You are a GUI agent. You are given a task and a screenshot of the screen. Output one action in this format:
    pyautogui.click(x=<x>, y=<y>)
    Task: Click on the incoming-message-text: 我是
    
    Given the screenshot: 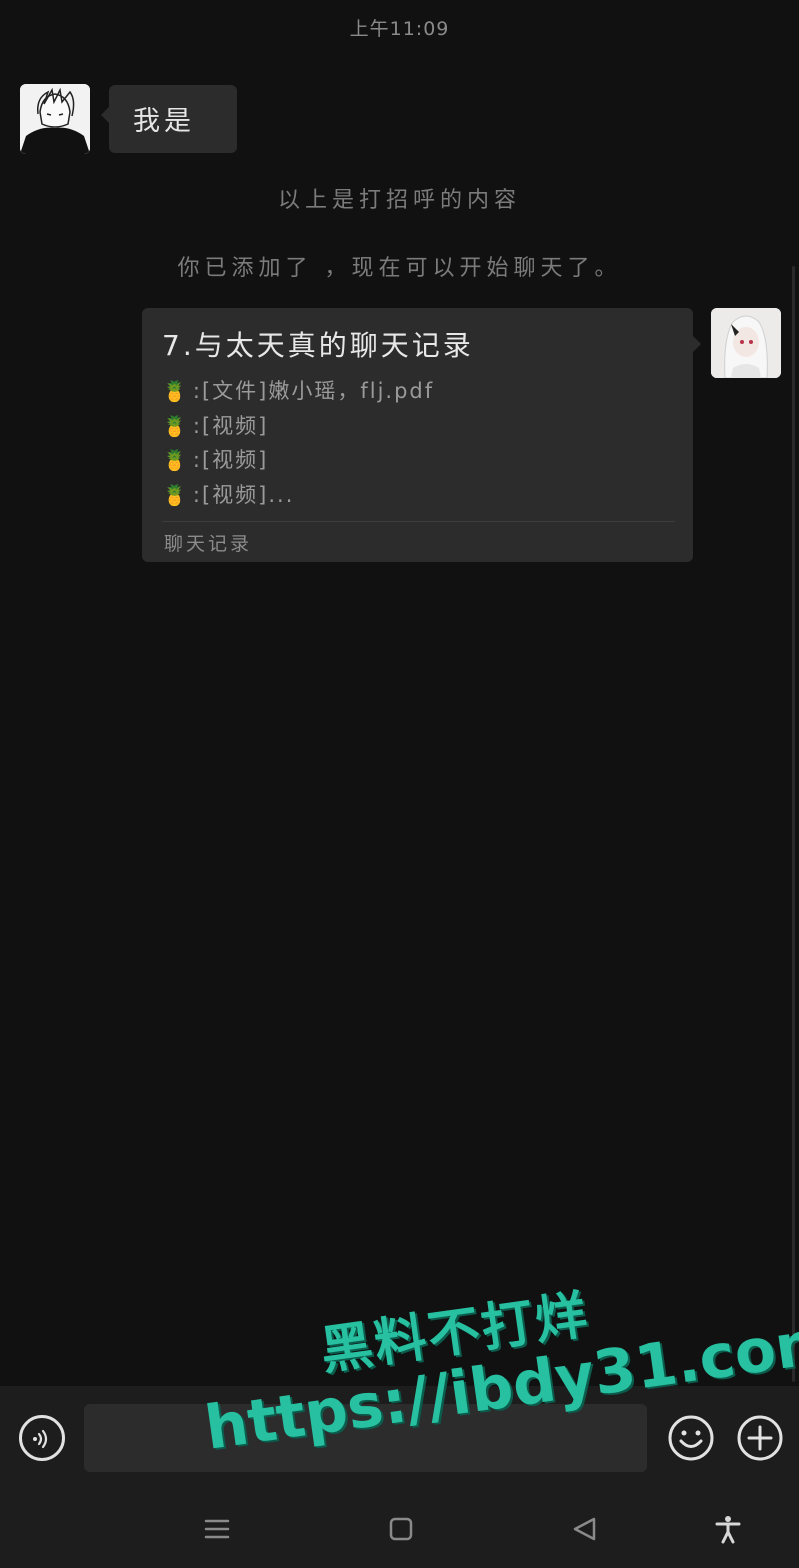 What is the action you would take?
    pyautogui.click(x=164, y=121)
    